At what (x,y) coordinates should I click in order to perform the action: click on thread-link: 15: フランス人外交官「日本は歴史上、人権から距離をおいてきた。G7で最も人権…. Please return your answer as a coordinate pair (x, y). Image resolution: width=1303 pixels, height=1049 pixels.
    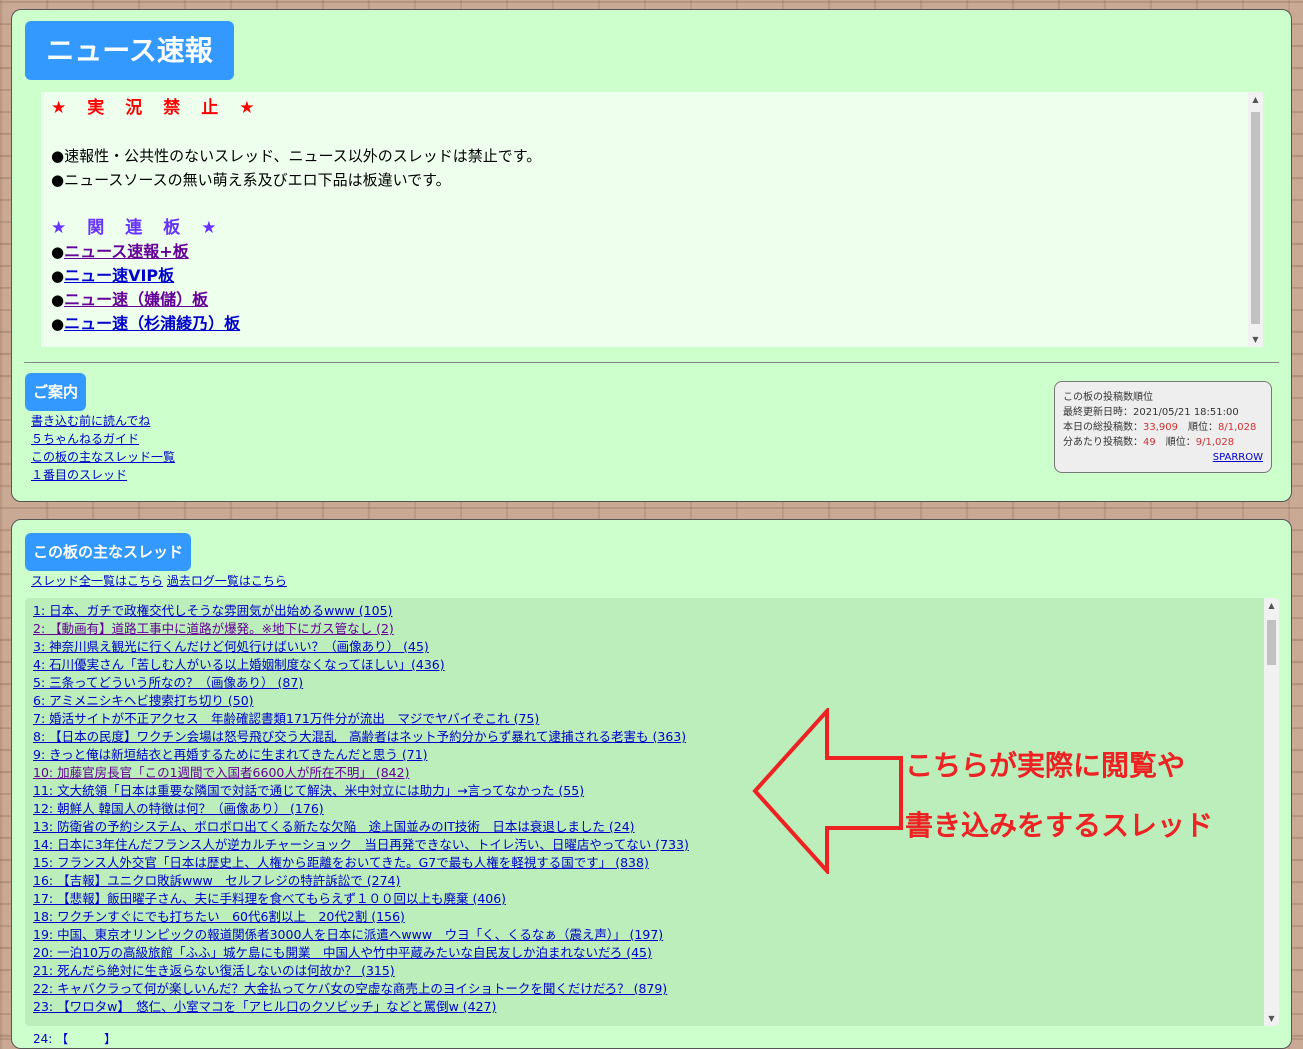
    Looking at the image, I should click on (656, 863).